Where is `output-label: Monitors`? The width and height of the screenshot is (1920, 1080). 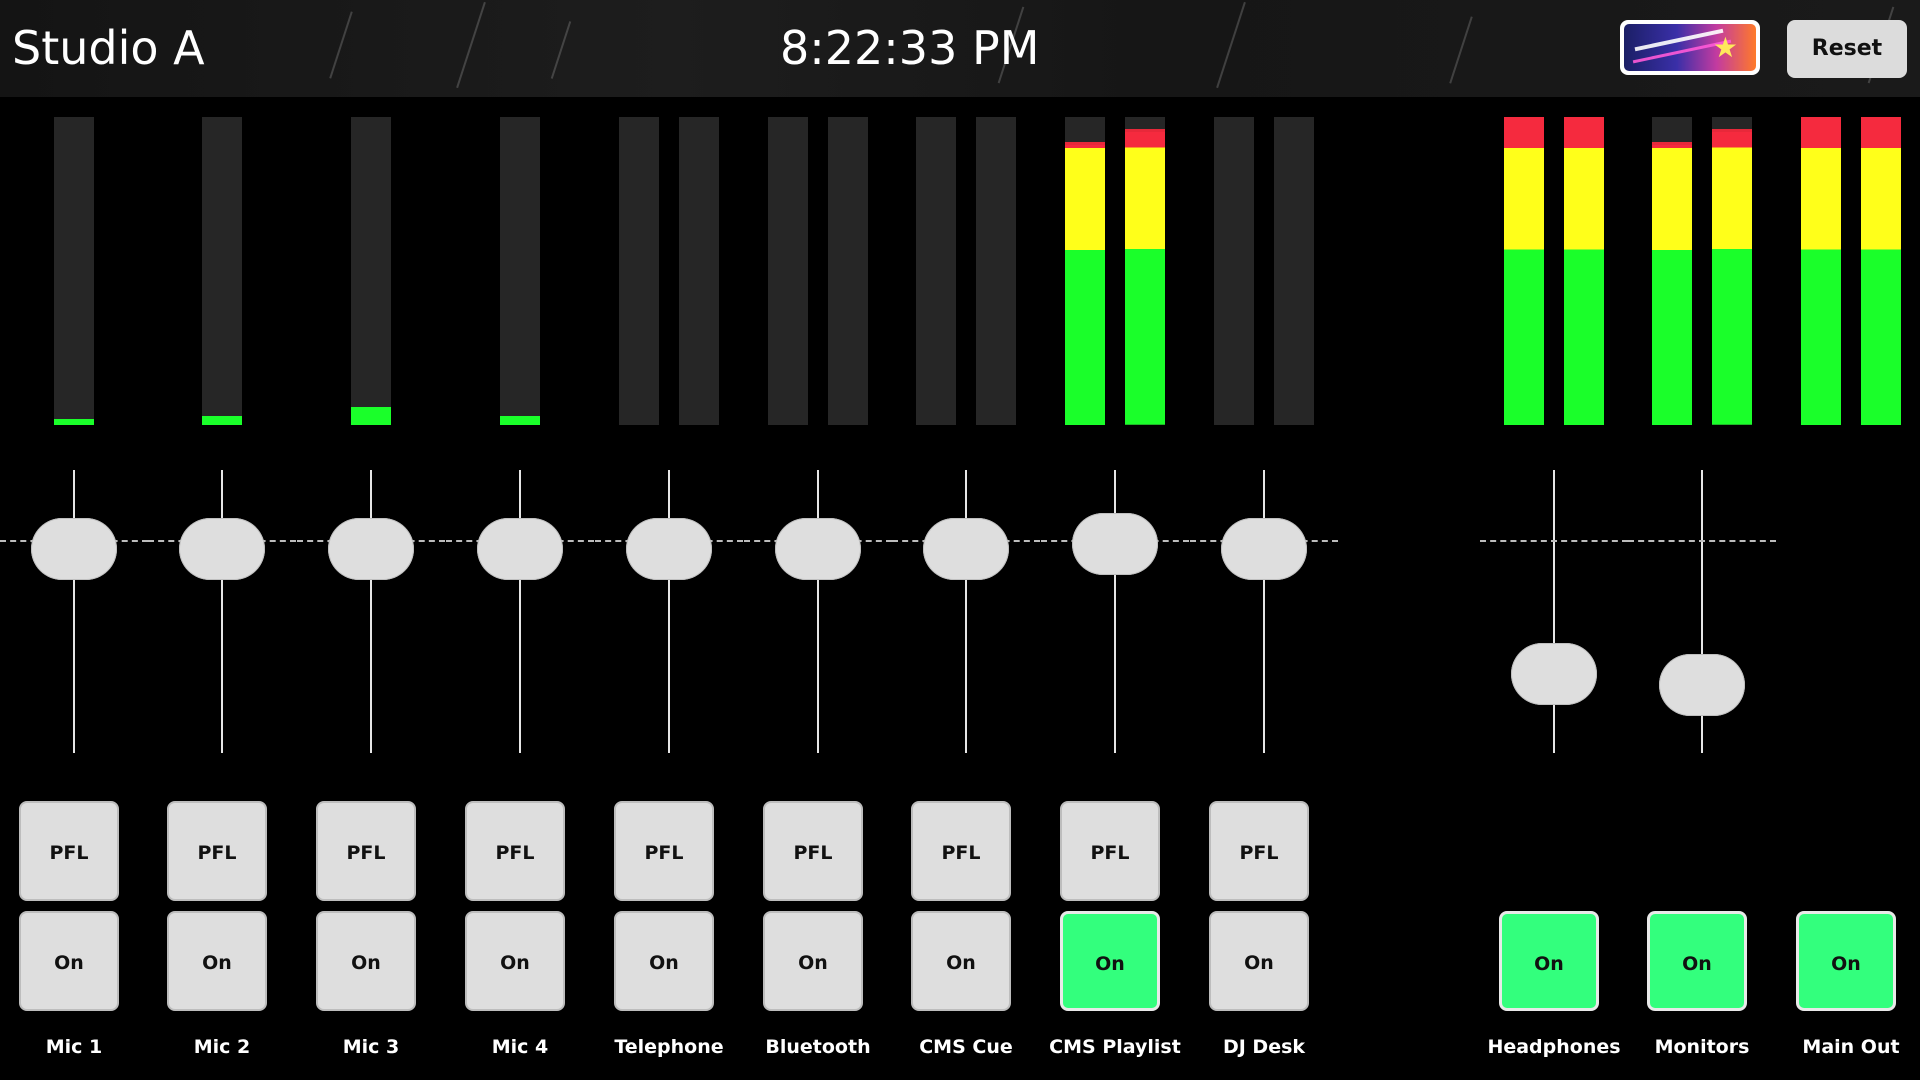 output-label: Monitors is located at coordinates (1702, 1047).